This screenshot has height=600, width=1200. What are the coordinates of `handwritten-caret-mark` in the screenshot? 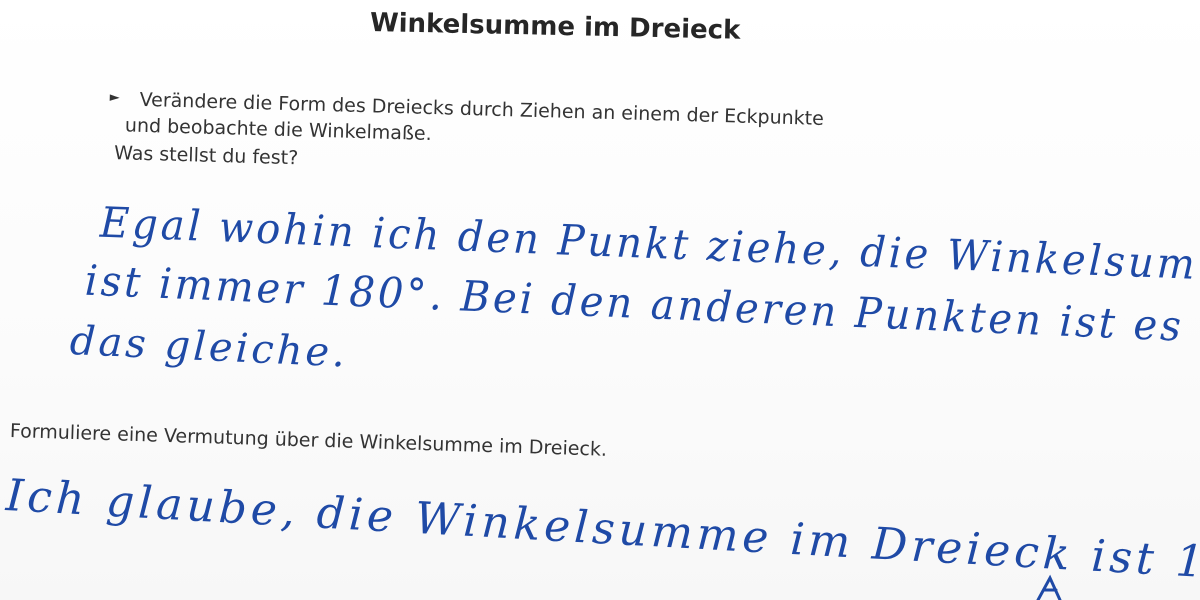 It's located at (1049, 587).